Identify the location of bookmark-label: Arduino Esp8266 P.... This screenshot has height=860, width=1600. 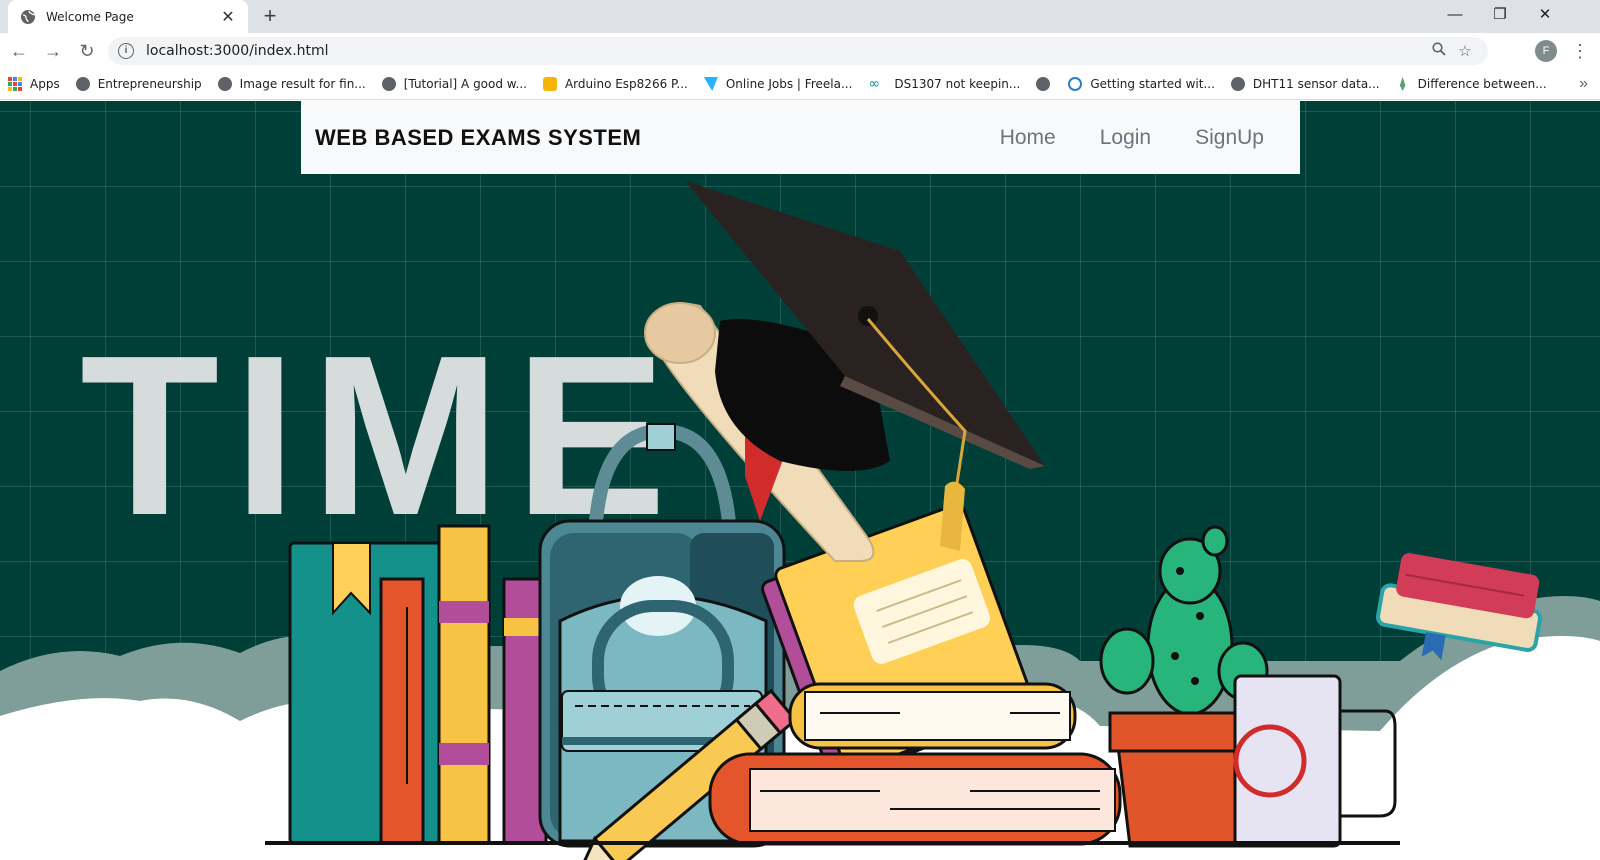
(626, 84).